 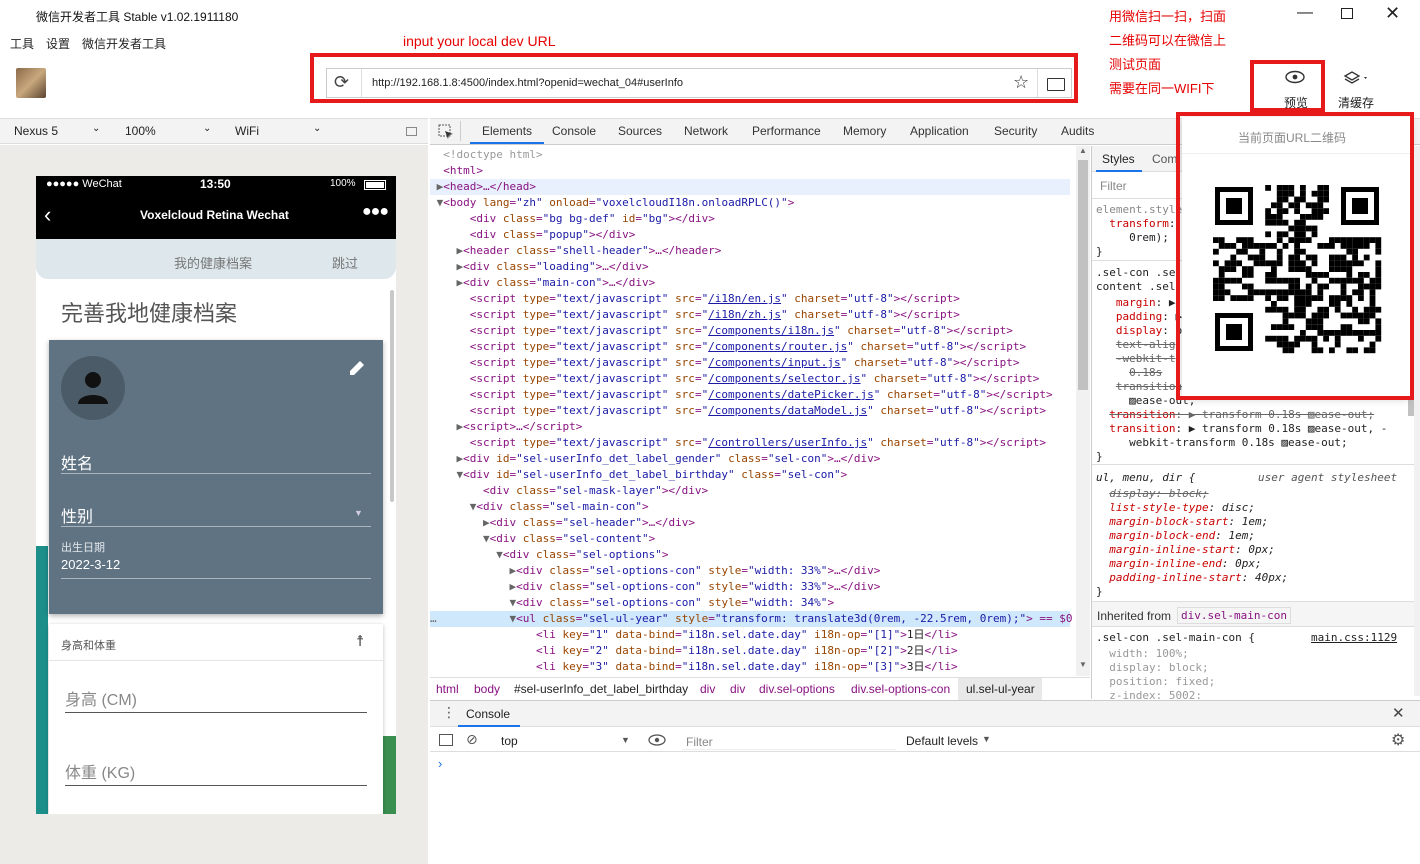 I want to click on dom-line: <div class="popup"></div>, so click(x=752, y=235).